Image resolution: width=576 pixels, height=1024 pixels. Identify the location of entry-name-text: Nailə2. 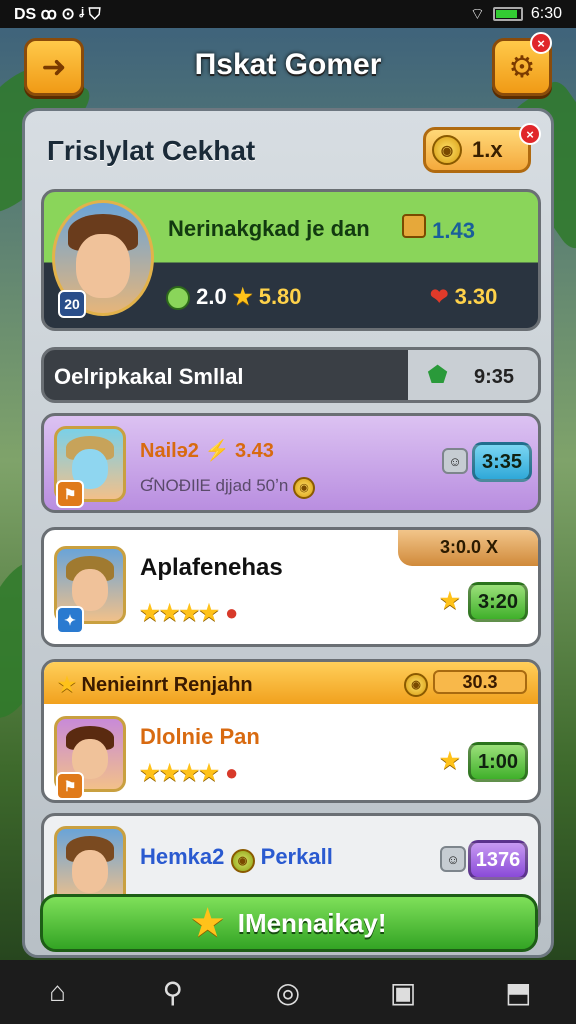
(169, 451).